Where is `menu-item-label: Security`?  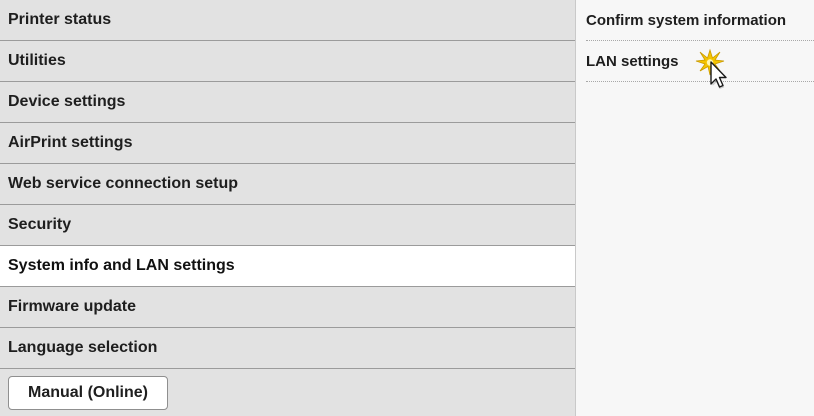 menu-item-label: Security is located at coordinates (40, 224).